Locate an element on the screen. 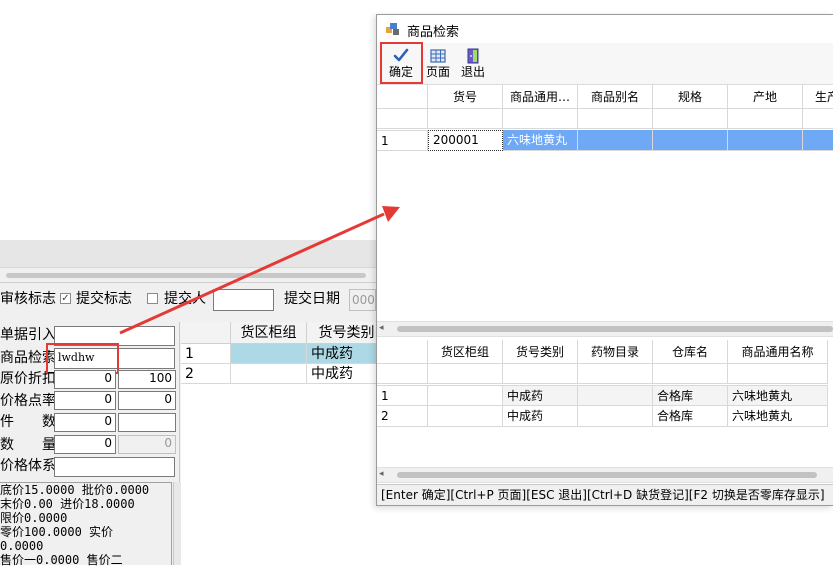 The height and width of the screenshot is (567, 833). price-system-input is located at coordinates (114, 467).